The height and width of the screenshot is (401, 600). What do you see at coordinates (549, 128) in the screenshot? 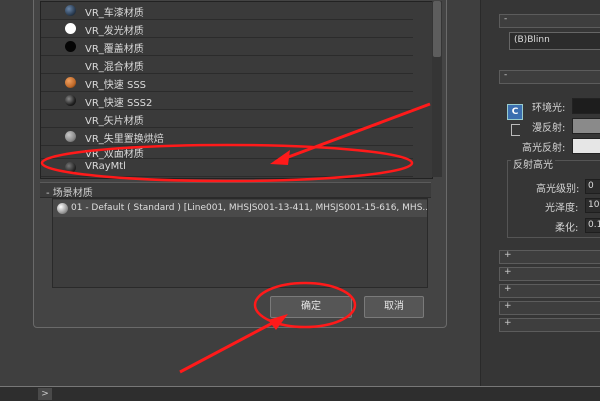
I see `diffuse-label: 漫反射:` at bounding box center [549, 128].